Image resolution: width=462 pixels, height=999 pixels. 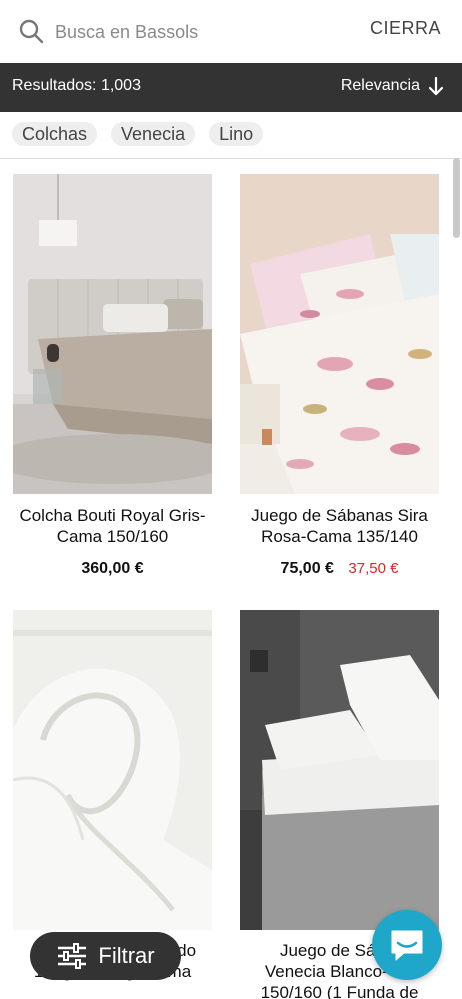 I want to click on filter-chips: Colchas Venecia Lino, so click(x=138, y=134).